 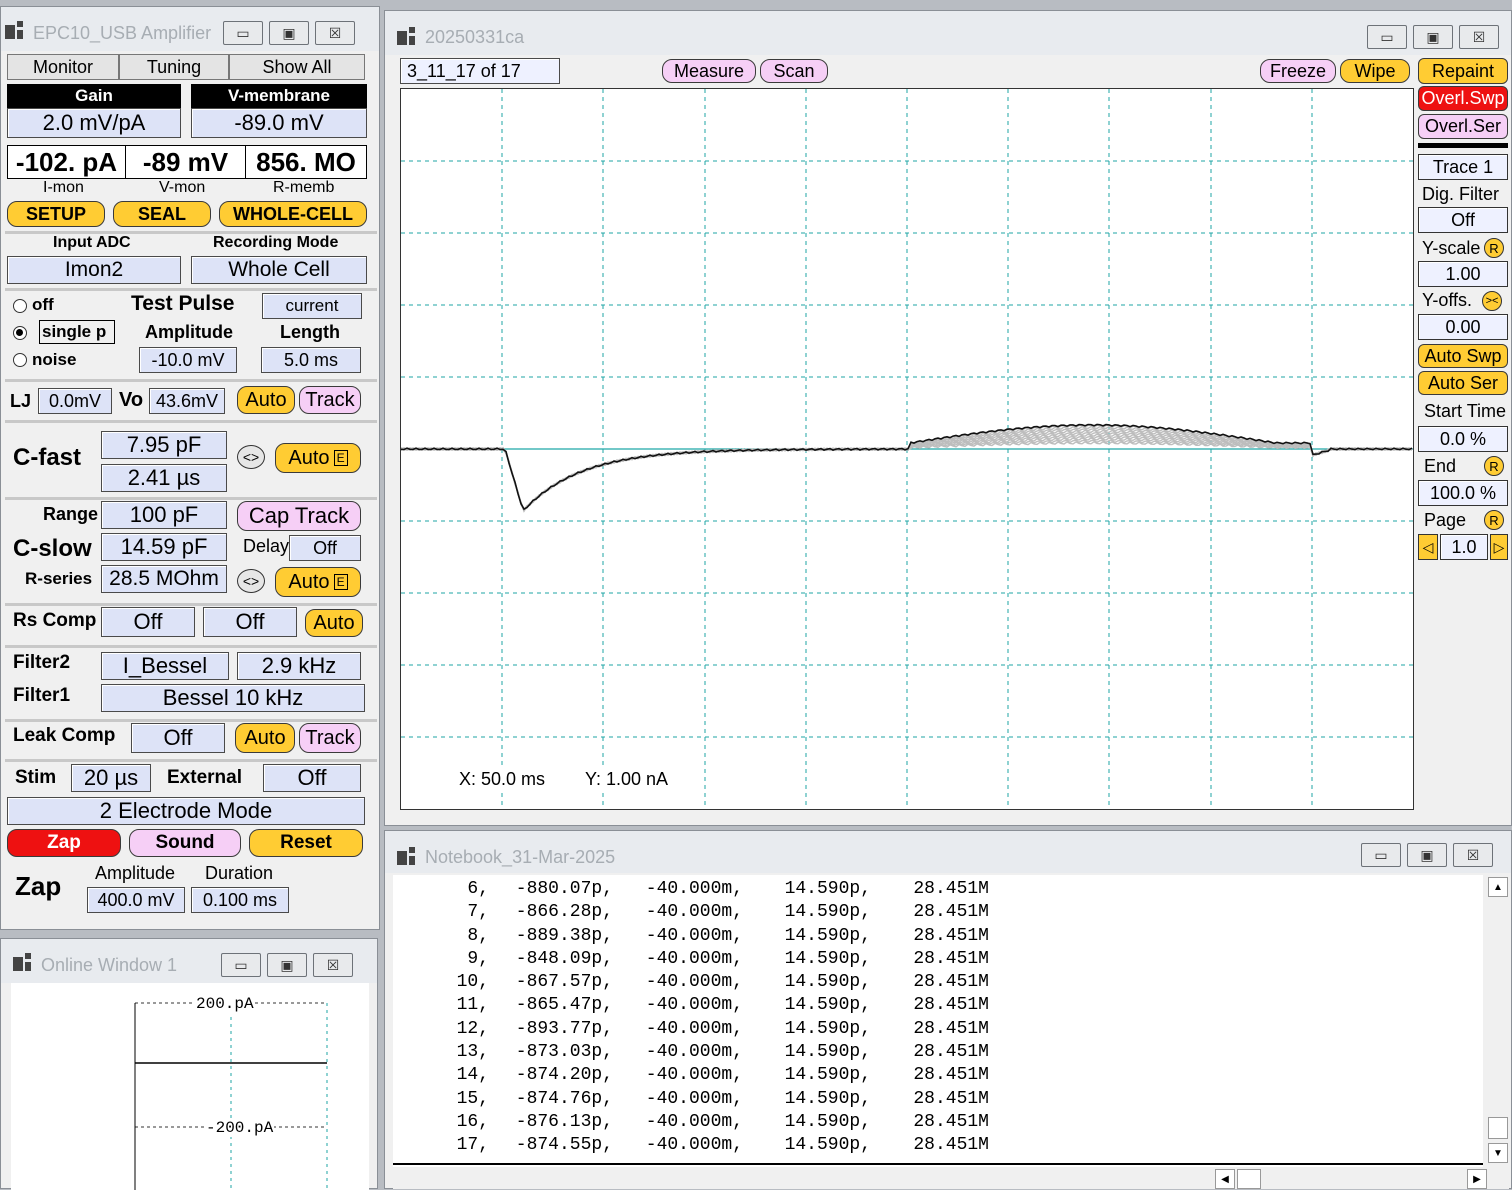 What do you see at coordinates (306, 843) in the screenshot?
I see `reset-button: Reset` at bounding box center [306, 843].